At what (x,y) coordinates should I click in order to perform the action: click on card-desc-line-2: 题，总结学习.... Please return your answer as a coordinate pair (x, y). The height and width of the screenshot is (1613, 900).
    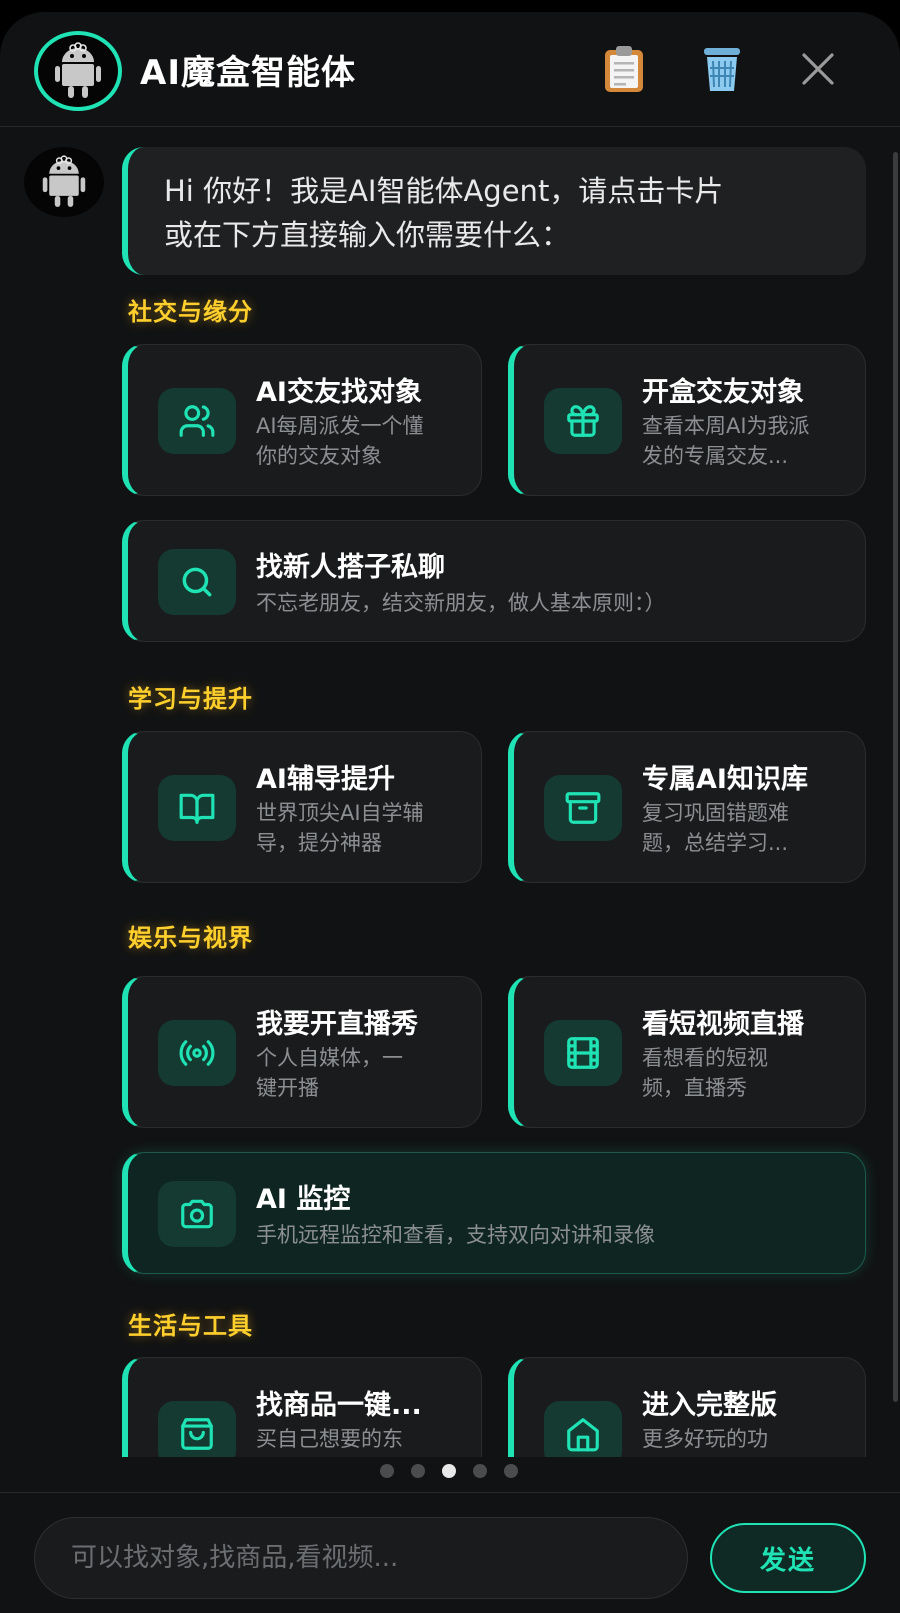
    Looking at the image, I should click on (715, 843).